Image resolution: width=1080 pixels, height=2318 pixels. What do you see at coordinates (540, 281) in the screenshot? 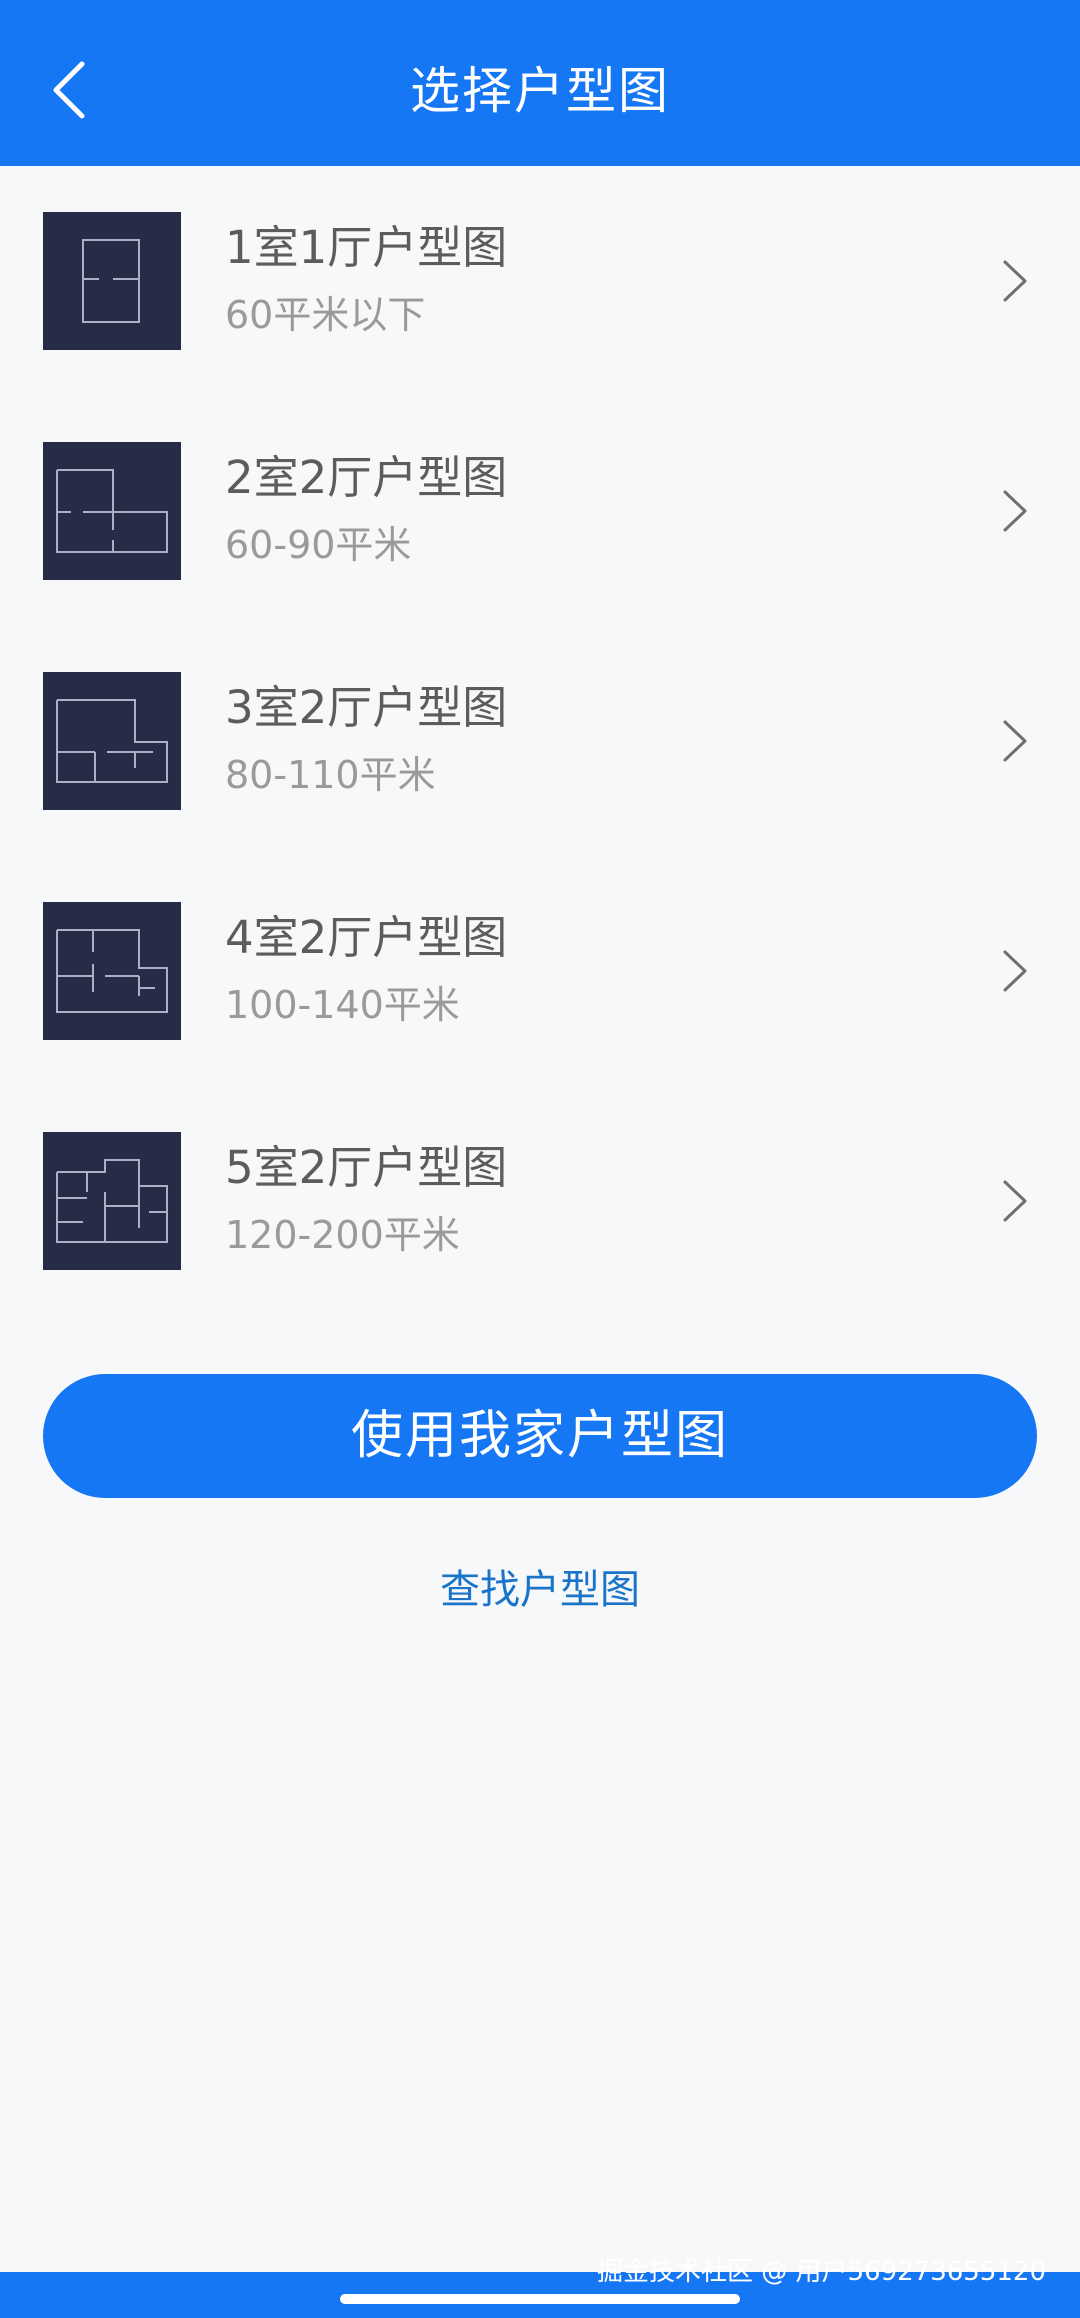
I see `list-item: 1室1厅户型图 60平米以下` at bounding box center [540, 281].